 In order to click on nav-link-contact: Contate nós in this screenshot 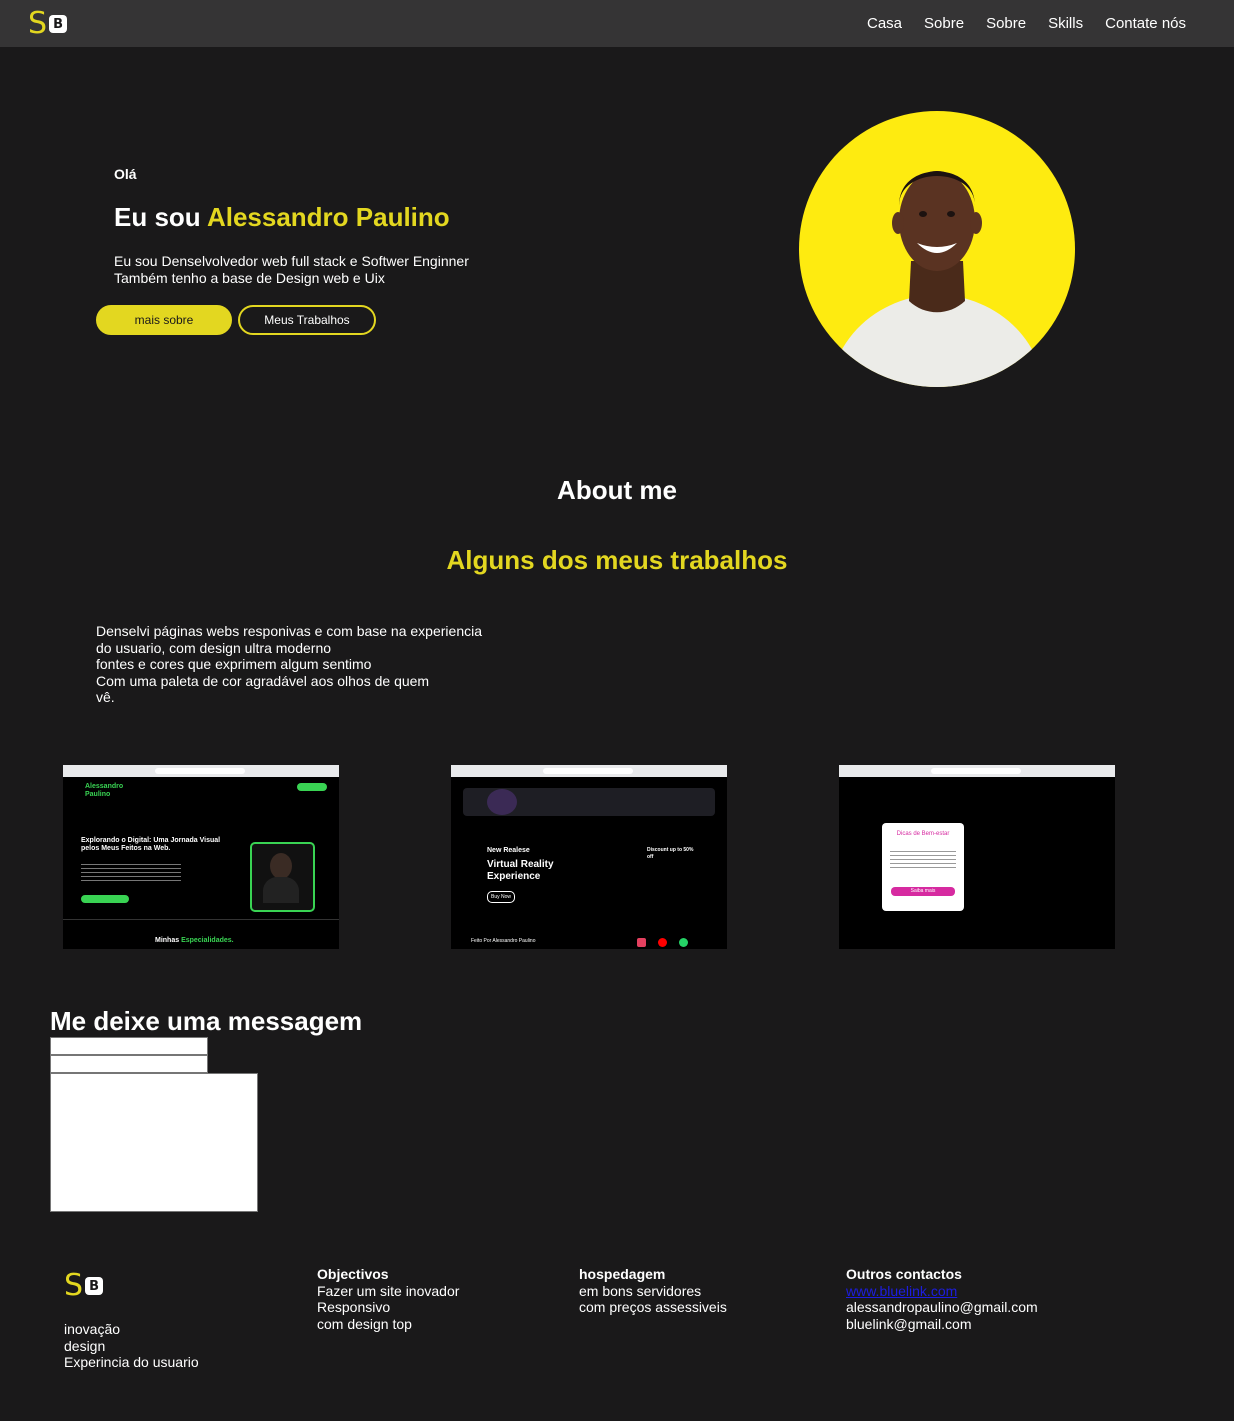, I will do `click(1145, 23)`.